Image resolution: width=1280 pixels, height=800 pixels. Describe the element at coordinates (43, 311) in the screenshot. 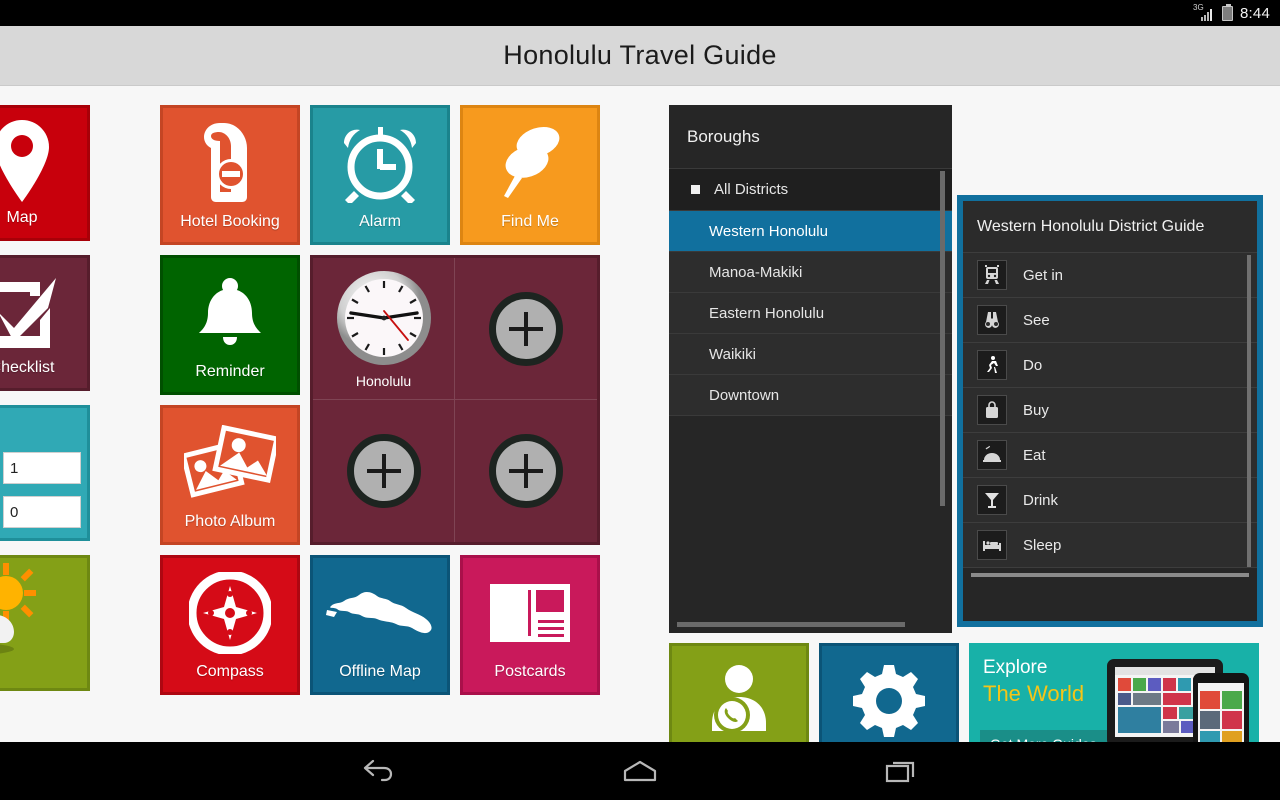

I see `checkbox-checked-icon` at that location.